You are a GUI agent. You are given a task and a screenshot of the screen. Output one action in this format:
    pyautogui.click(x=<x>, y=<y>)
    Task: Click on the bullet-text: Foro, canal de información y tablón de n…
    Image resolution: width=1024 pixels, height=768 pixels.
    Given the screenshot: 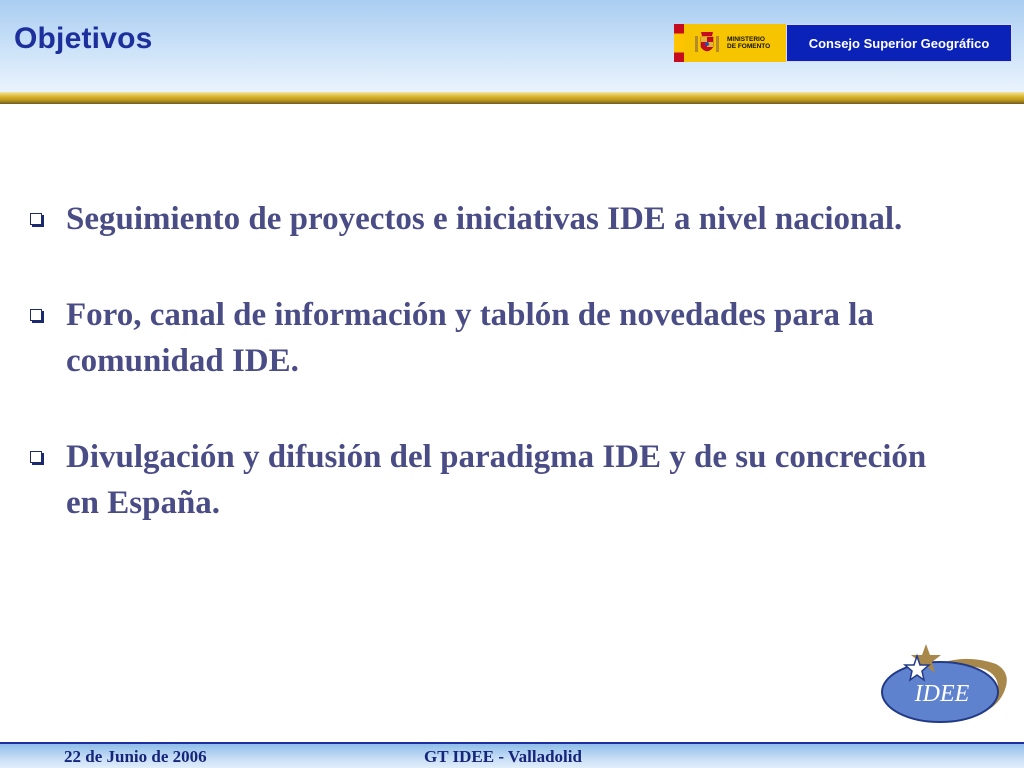 What is the action you would take?
    pyautogui.click(x=470, y=338)
    